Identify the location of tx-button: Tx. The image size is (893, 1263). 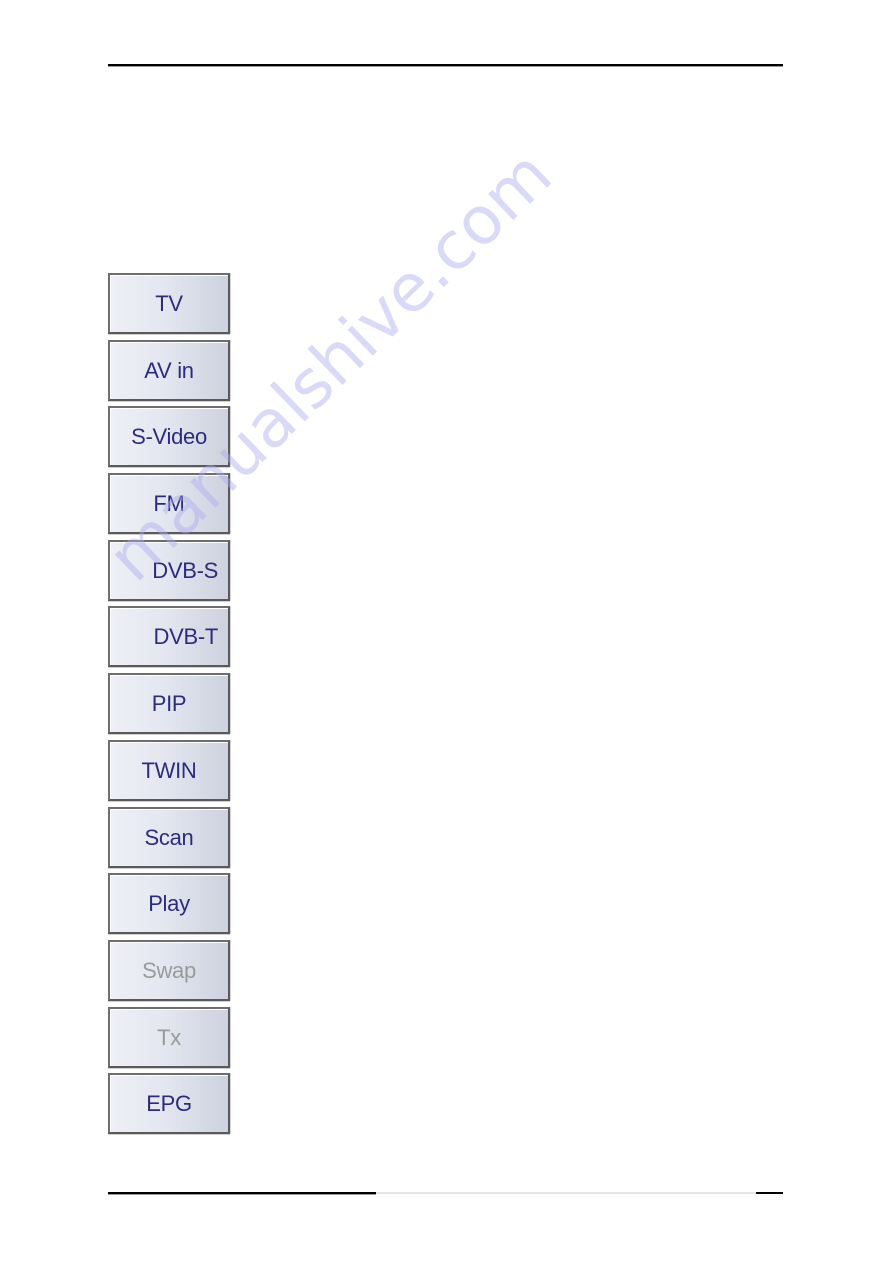
(169, 1037).